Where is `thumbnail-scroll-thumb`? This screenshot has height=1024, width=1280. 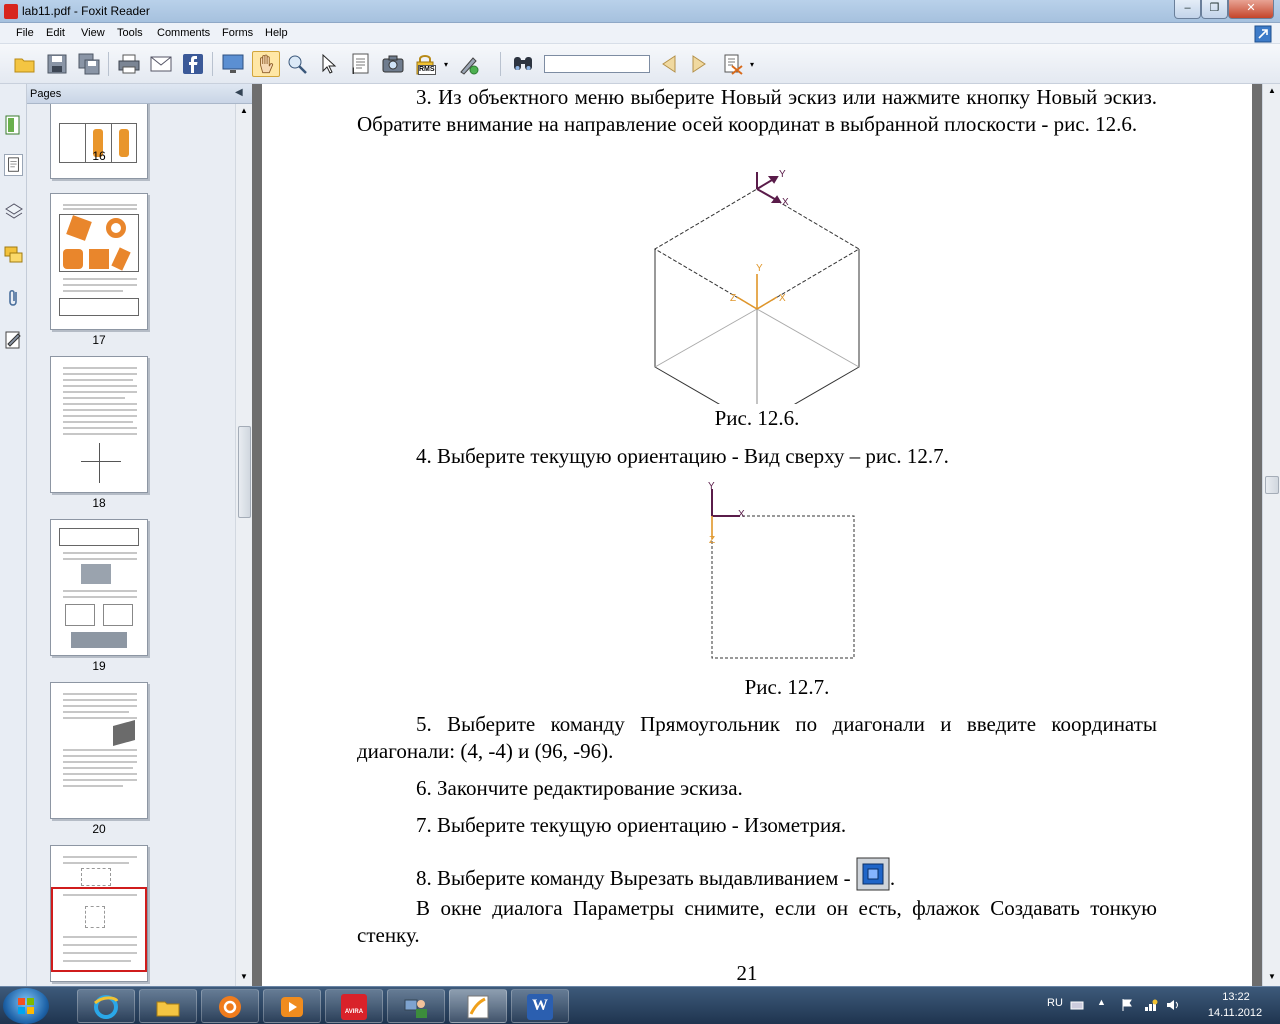 thumbnail-scroll-thumb is located at coordinates (244, 472).